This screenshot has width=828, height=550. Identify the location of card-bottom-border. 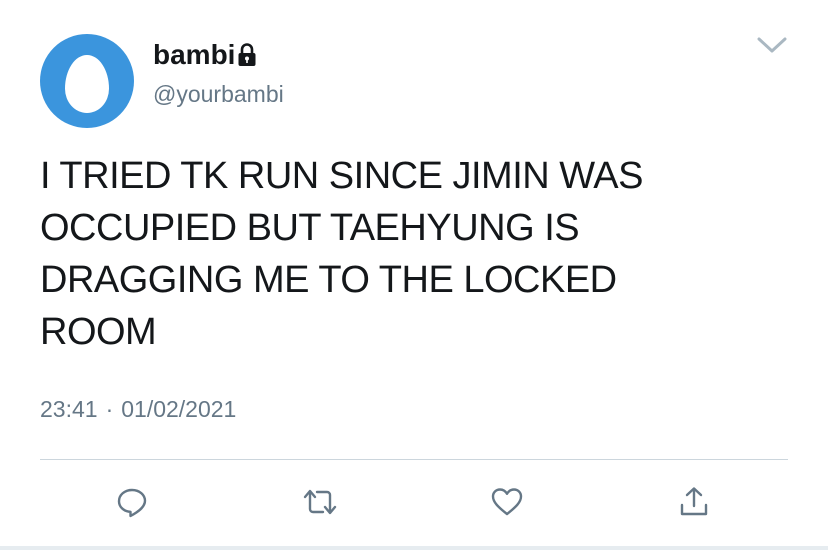
(414, 548).